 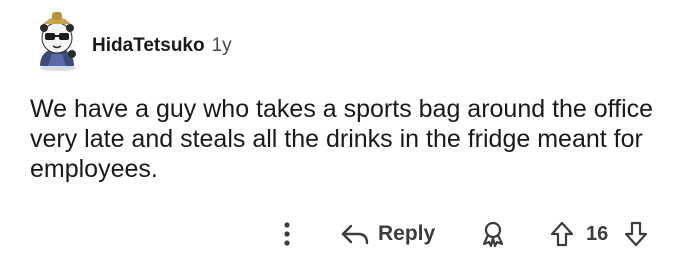 I want to click on downvote-arrow-icon, so click(x=636, y=234).